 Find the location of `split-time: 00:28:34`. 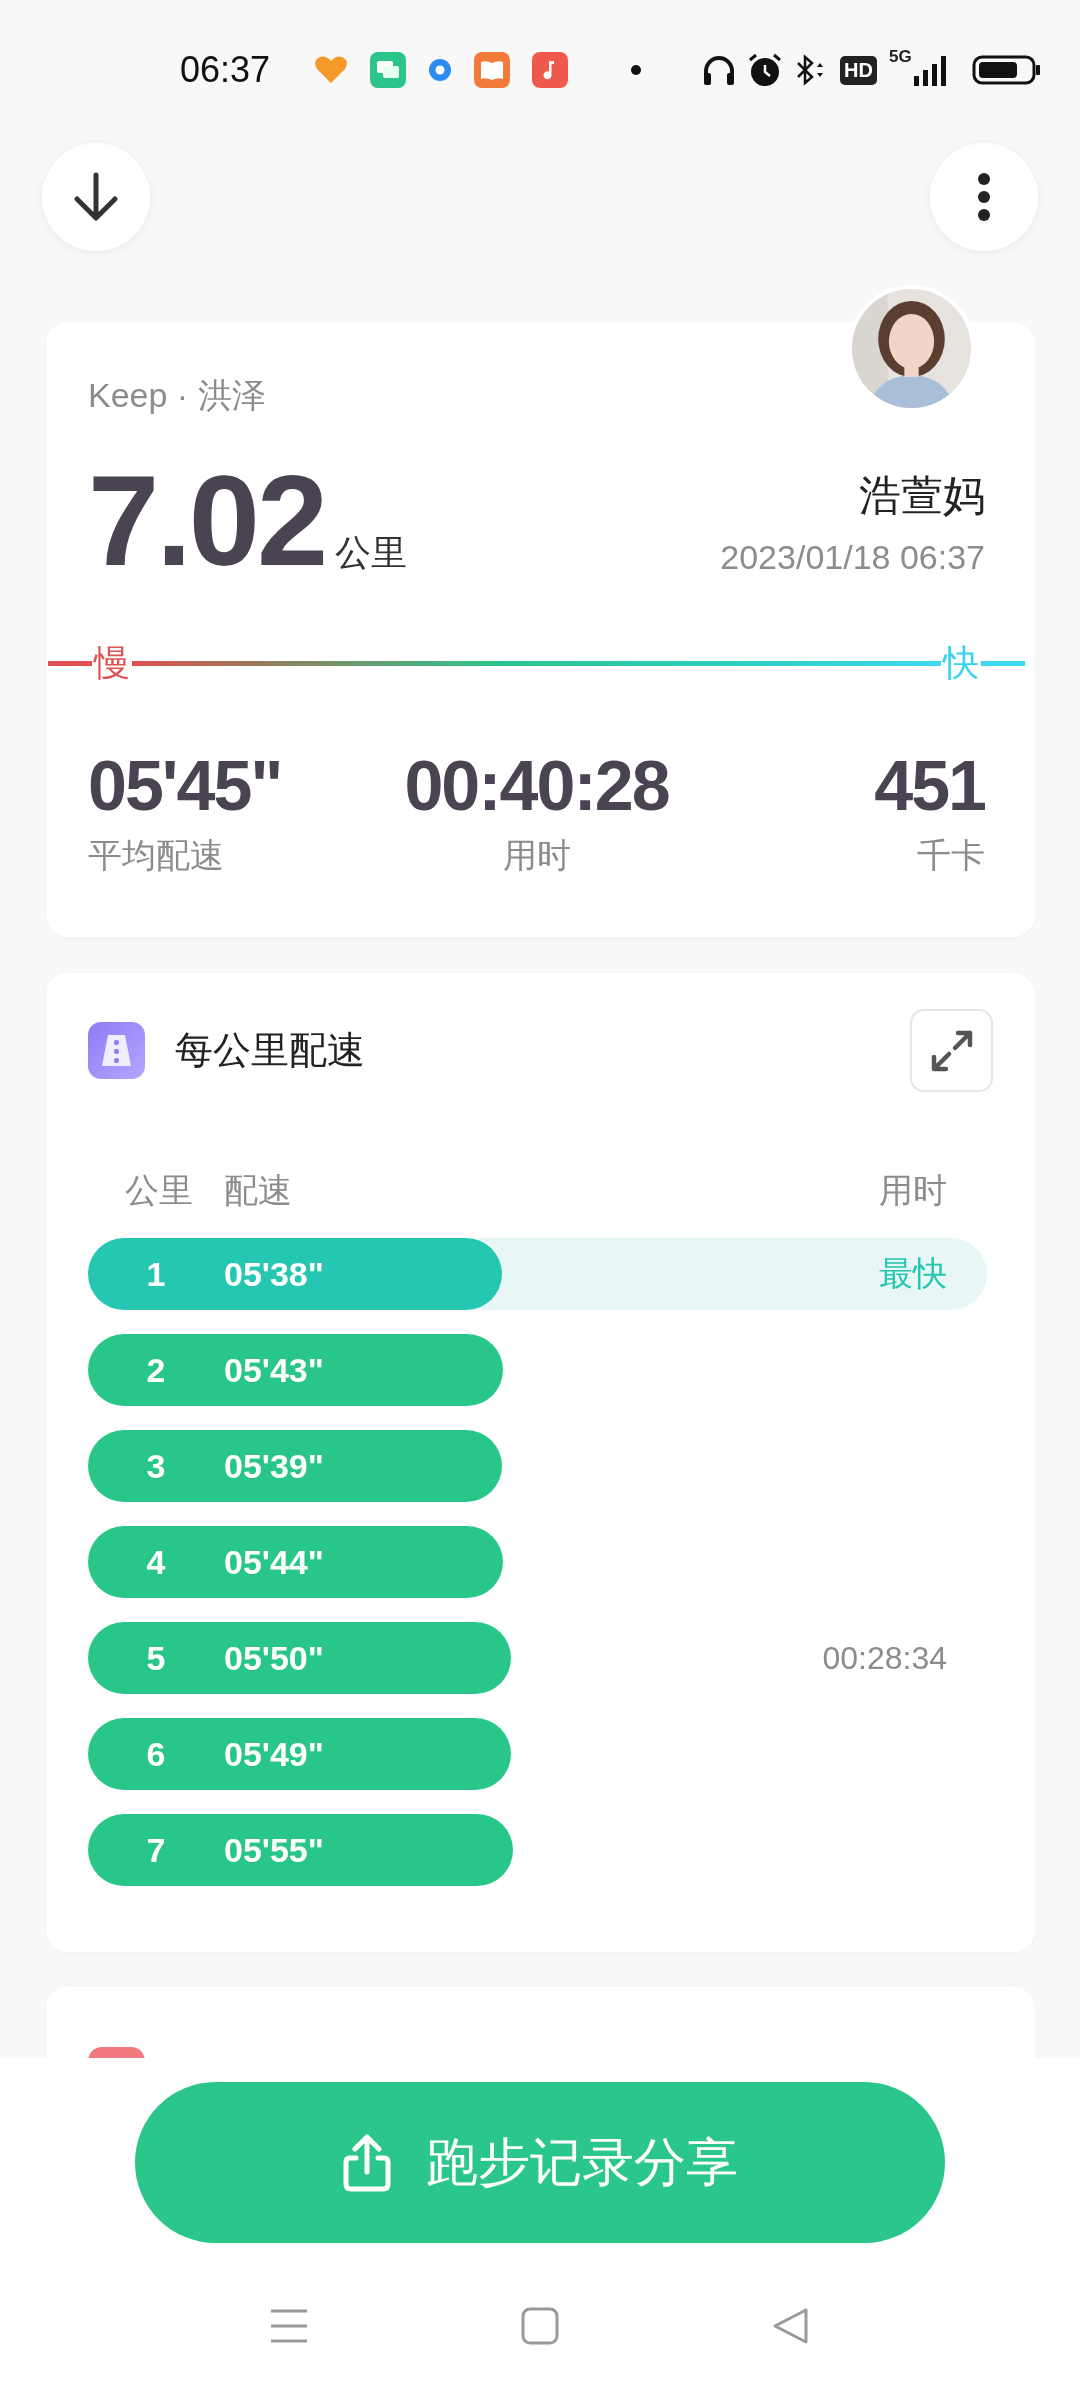

split-time: 00:28:34 is located at coordinates (884, 1658).